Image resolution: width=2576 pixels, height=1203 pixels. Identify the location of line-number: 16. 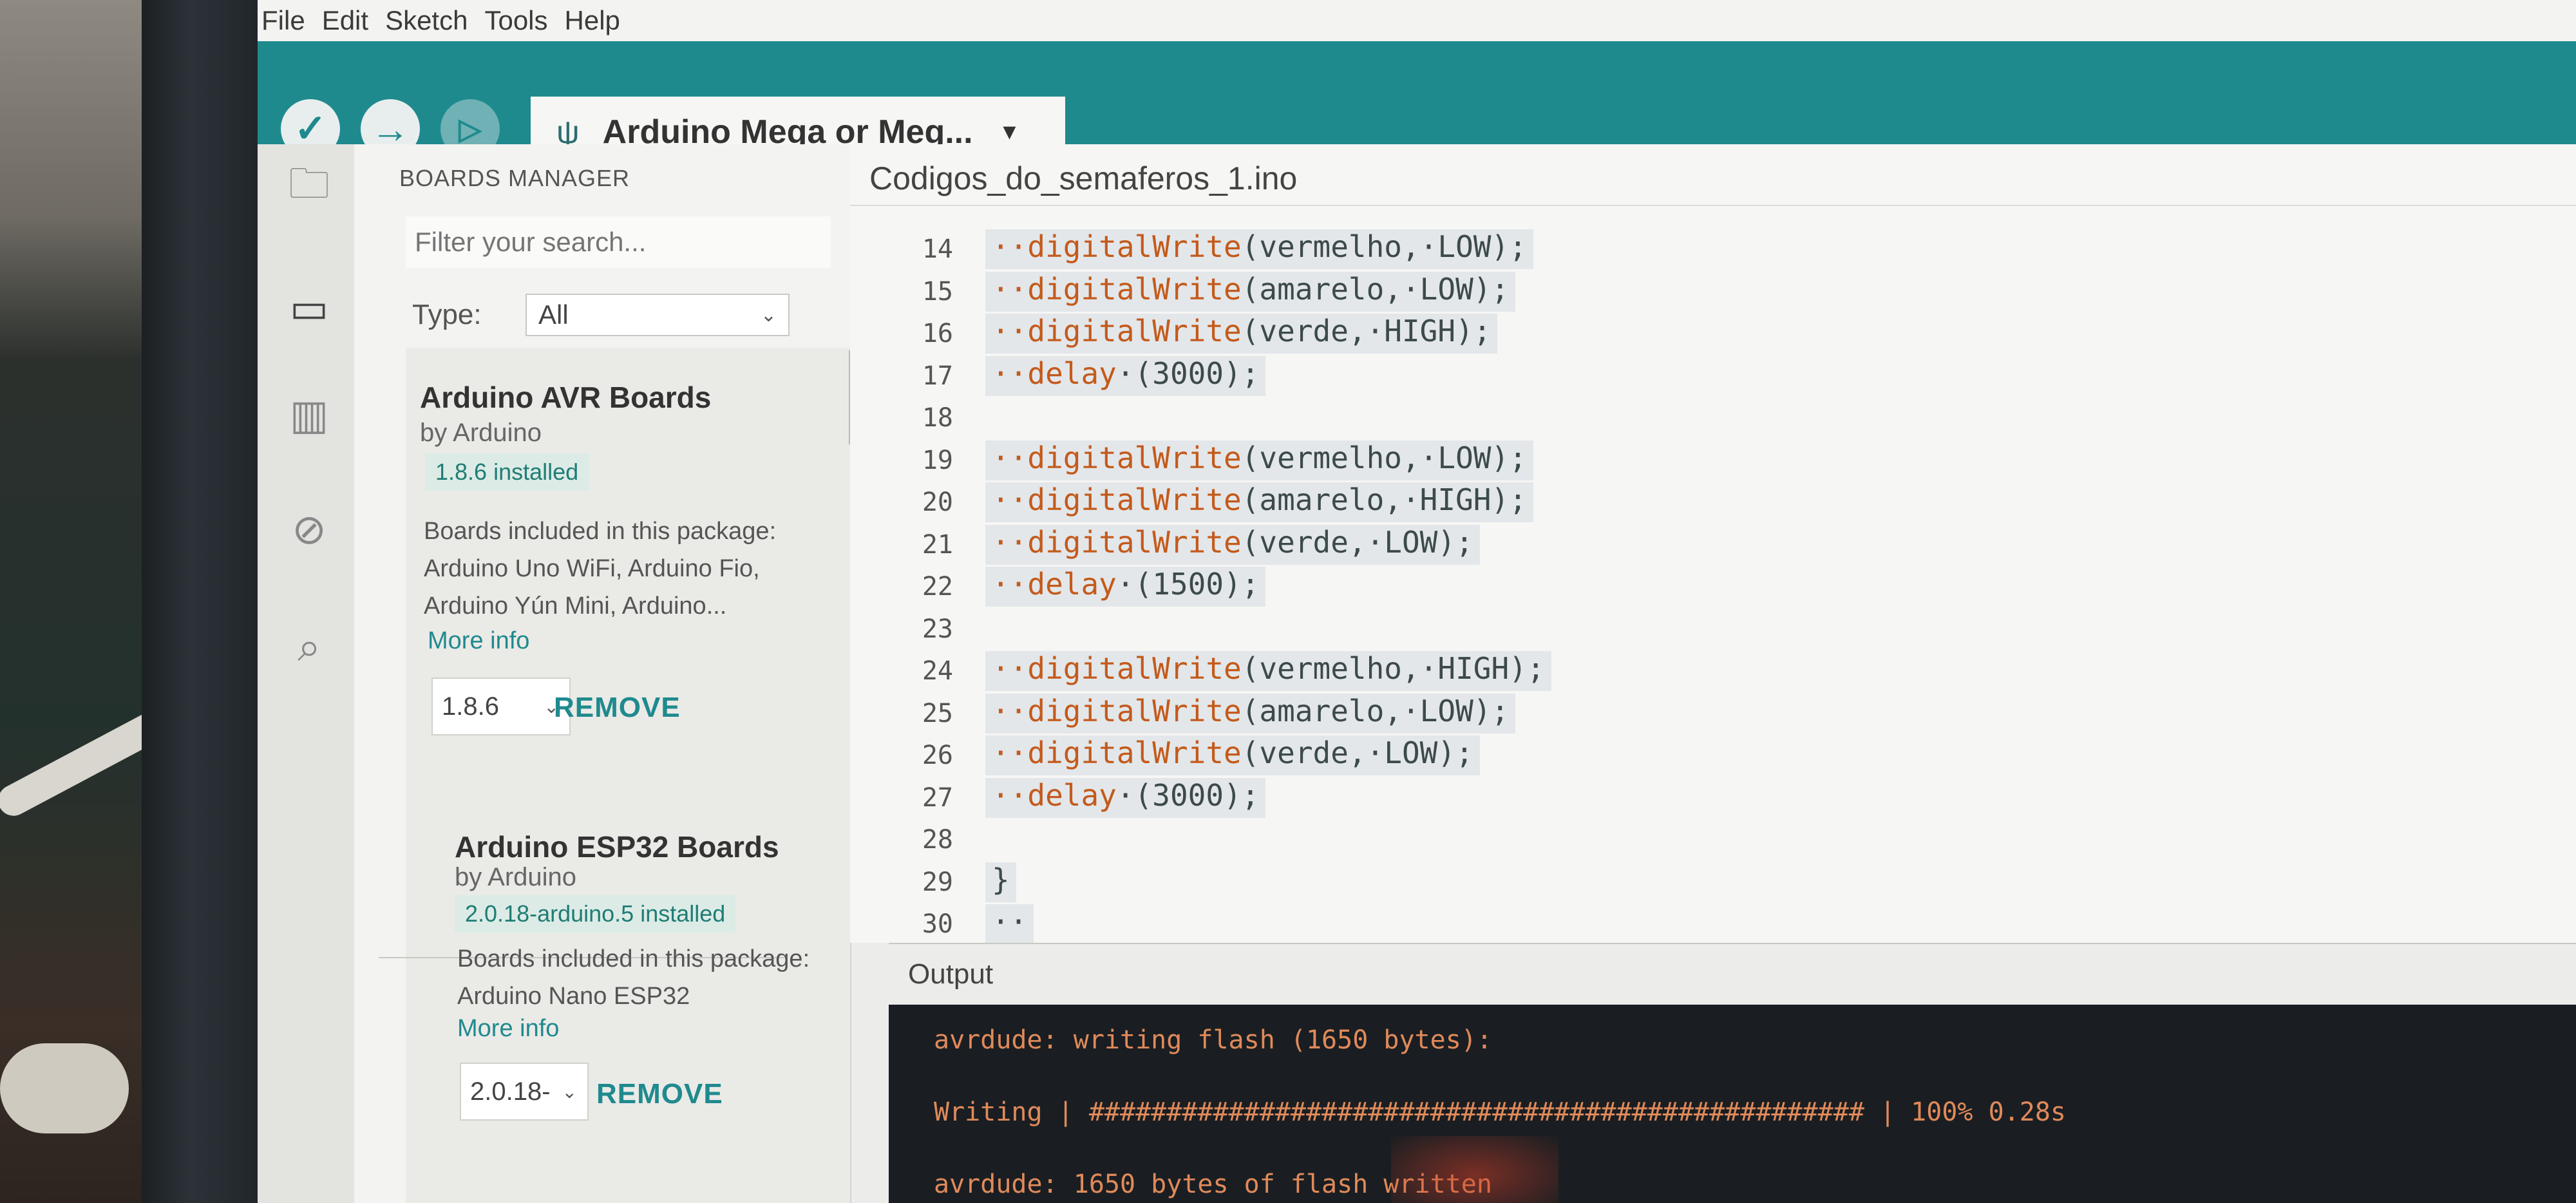
(938, 333).